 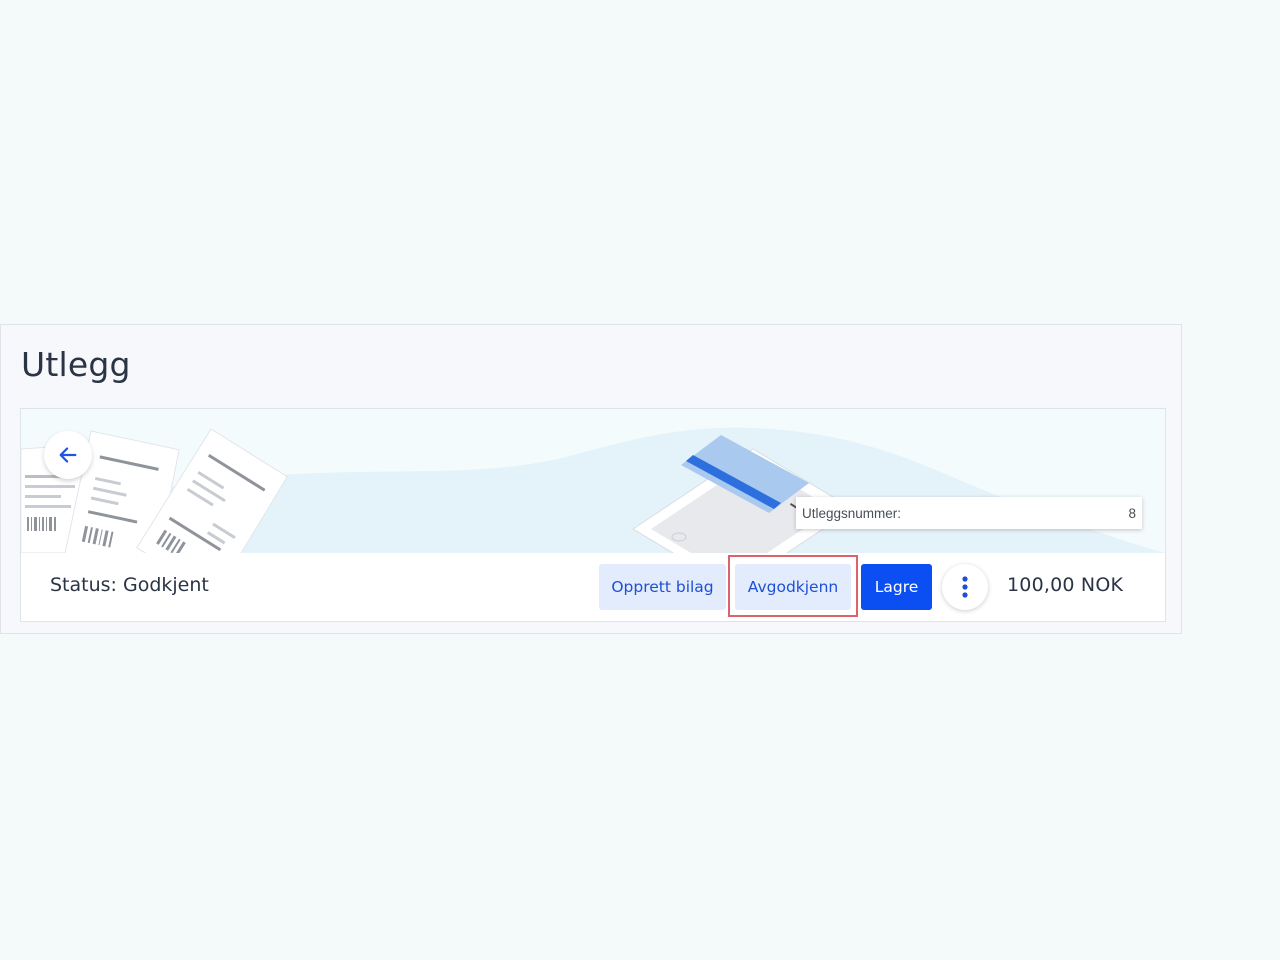 I want to click on expense-number-label: Utleggsnummer:, so click(x=852, y=513).